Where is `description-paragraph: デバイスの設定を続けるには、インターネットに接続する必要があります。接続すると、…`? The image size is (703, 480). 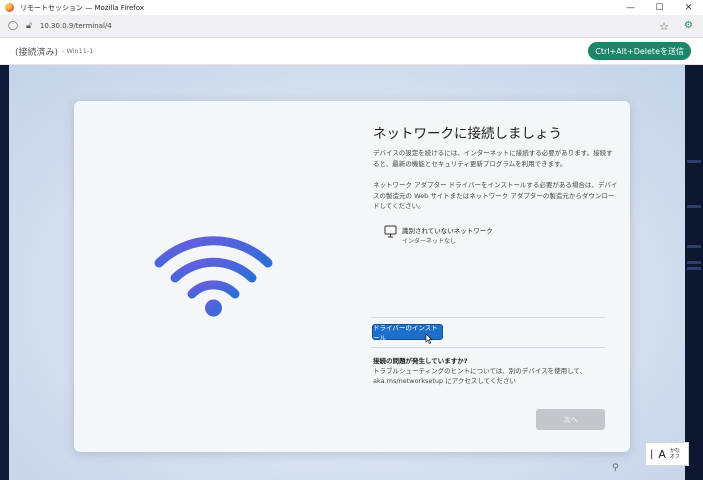 description-paragraph: デバイスの設定を続けるには、インターネットに接続する必要があります。接続すると、… is located at coordinates (493, 158).